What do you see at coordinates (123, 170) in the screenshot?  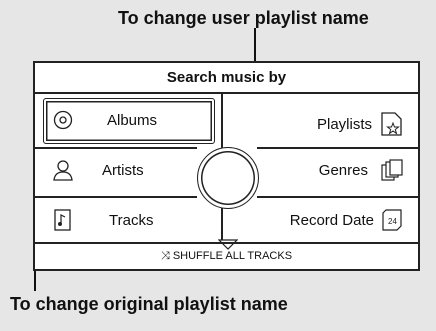 I see `artists-label: Artists` at bounding box center [123, 170].